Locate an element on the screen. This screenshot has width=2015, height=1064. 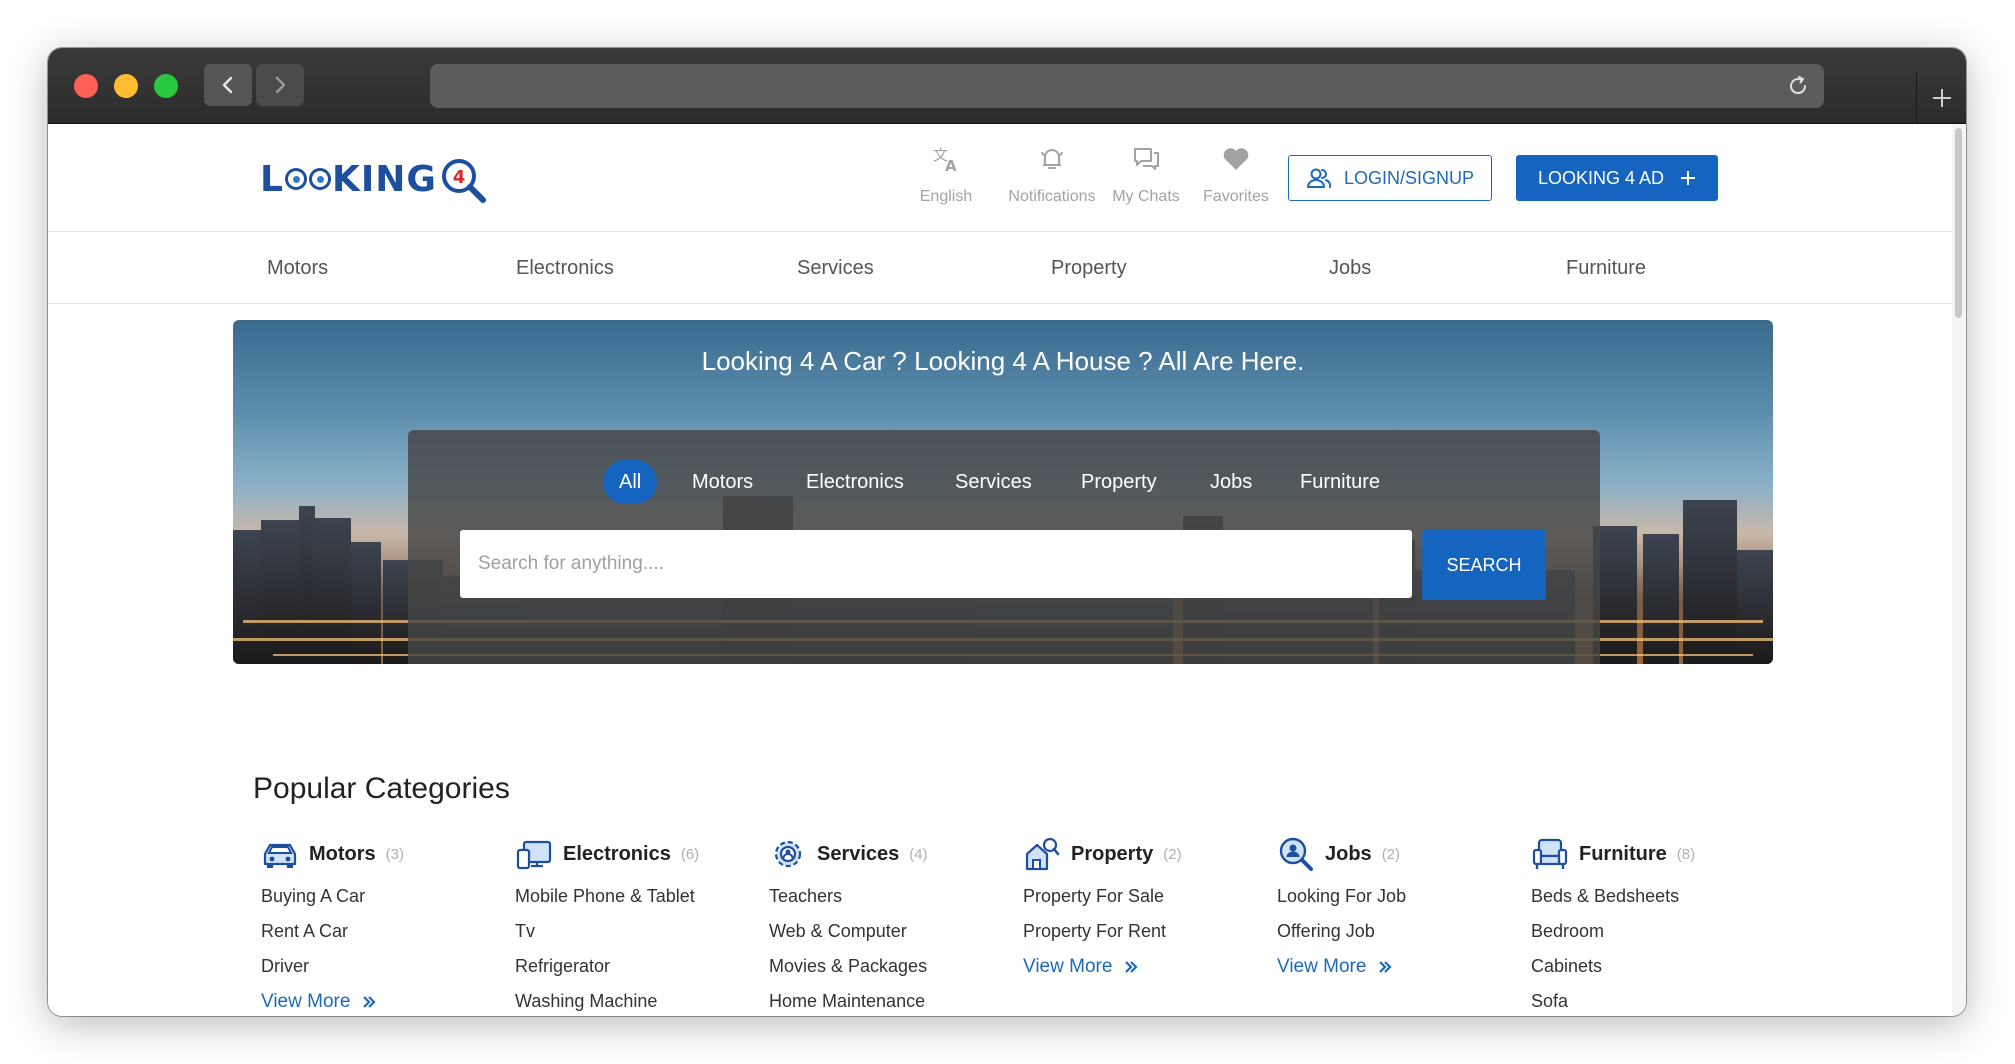
notifications-link: Notifications is located at coordinates (1052, 175).